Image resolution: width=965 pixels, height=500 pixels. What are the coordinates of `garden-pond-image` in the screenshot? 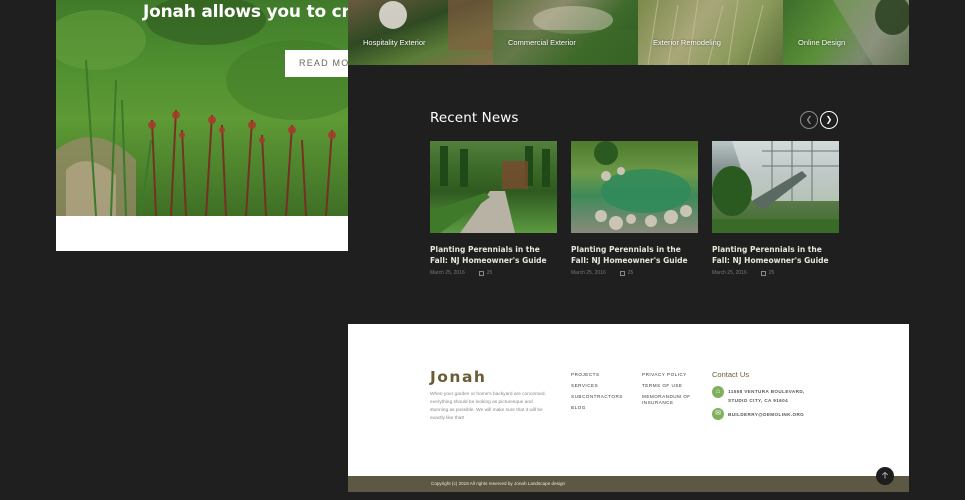 It's located at (643, 185).